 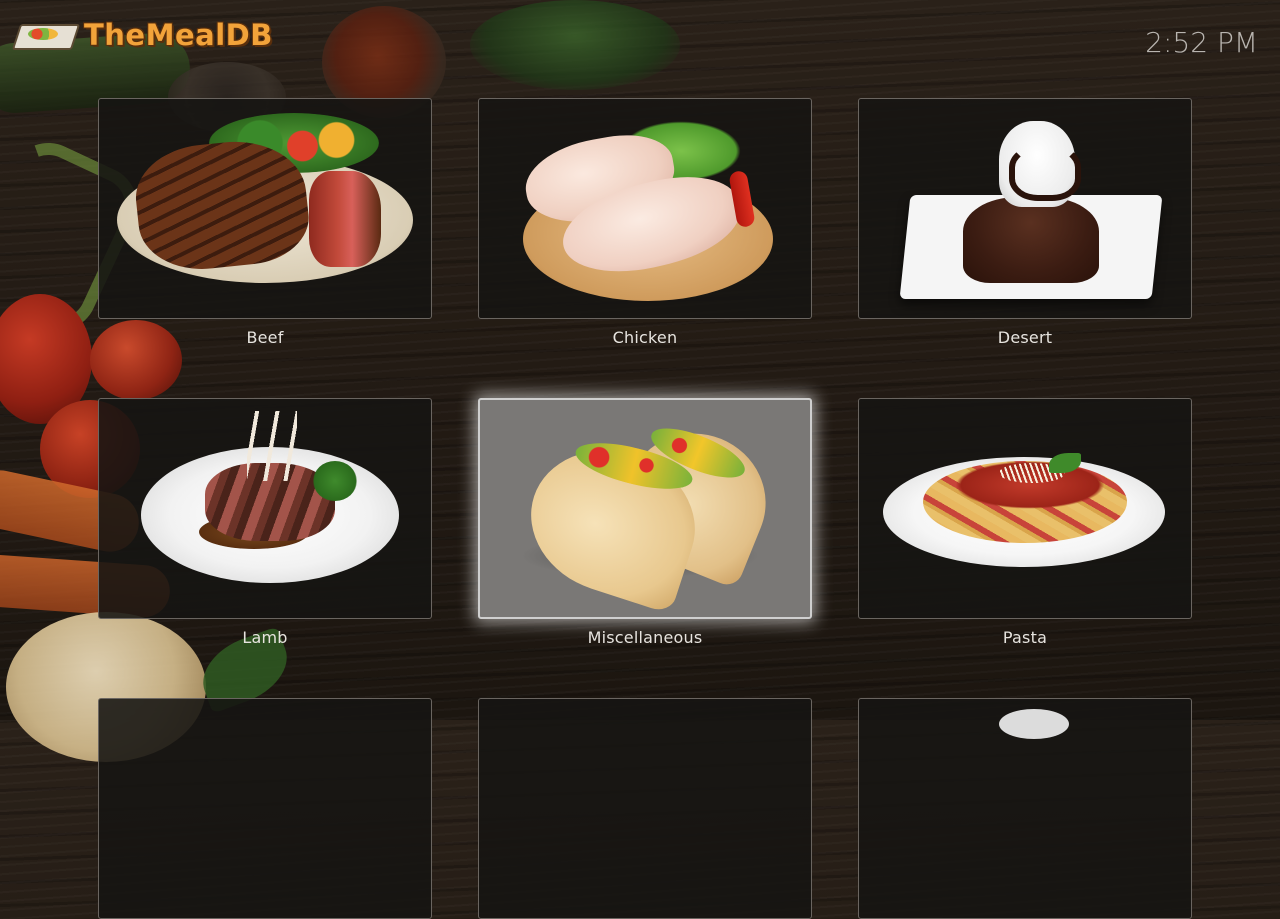 What do you see at coordinates (645, 208) in the screenshot?
I see `category-tile-chicken` at bounding box center [645, 208].